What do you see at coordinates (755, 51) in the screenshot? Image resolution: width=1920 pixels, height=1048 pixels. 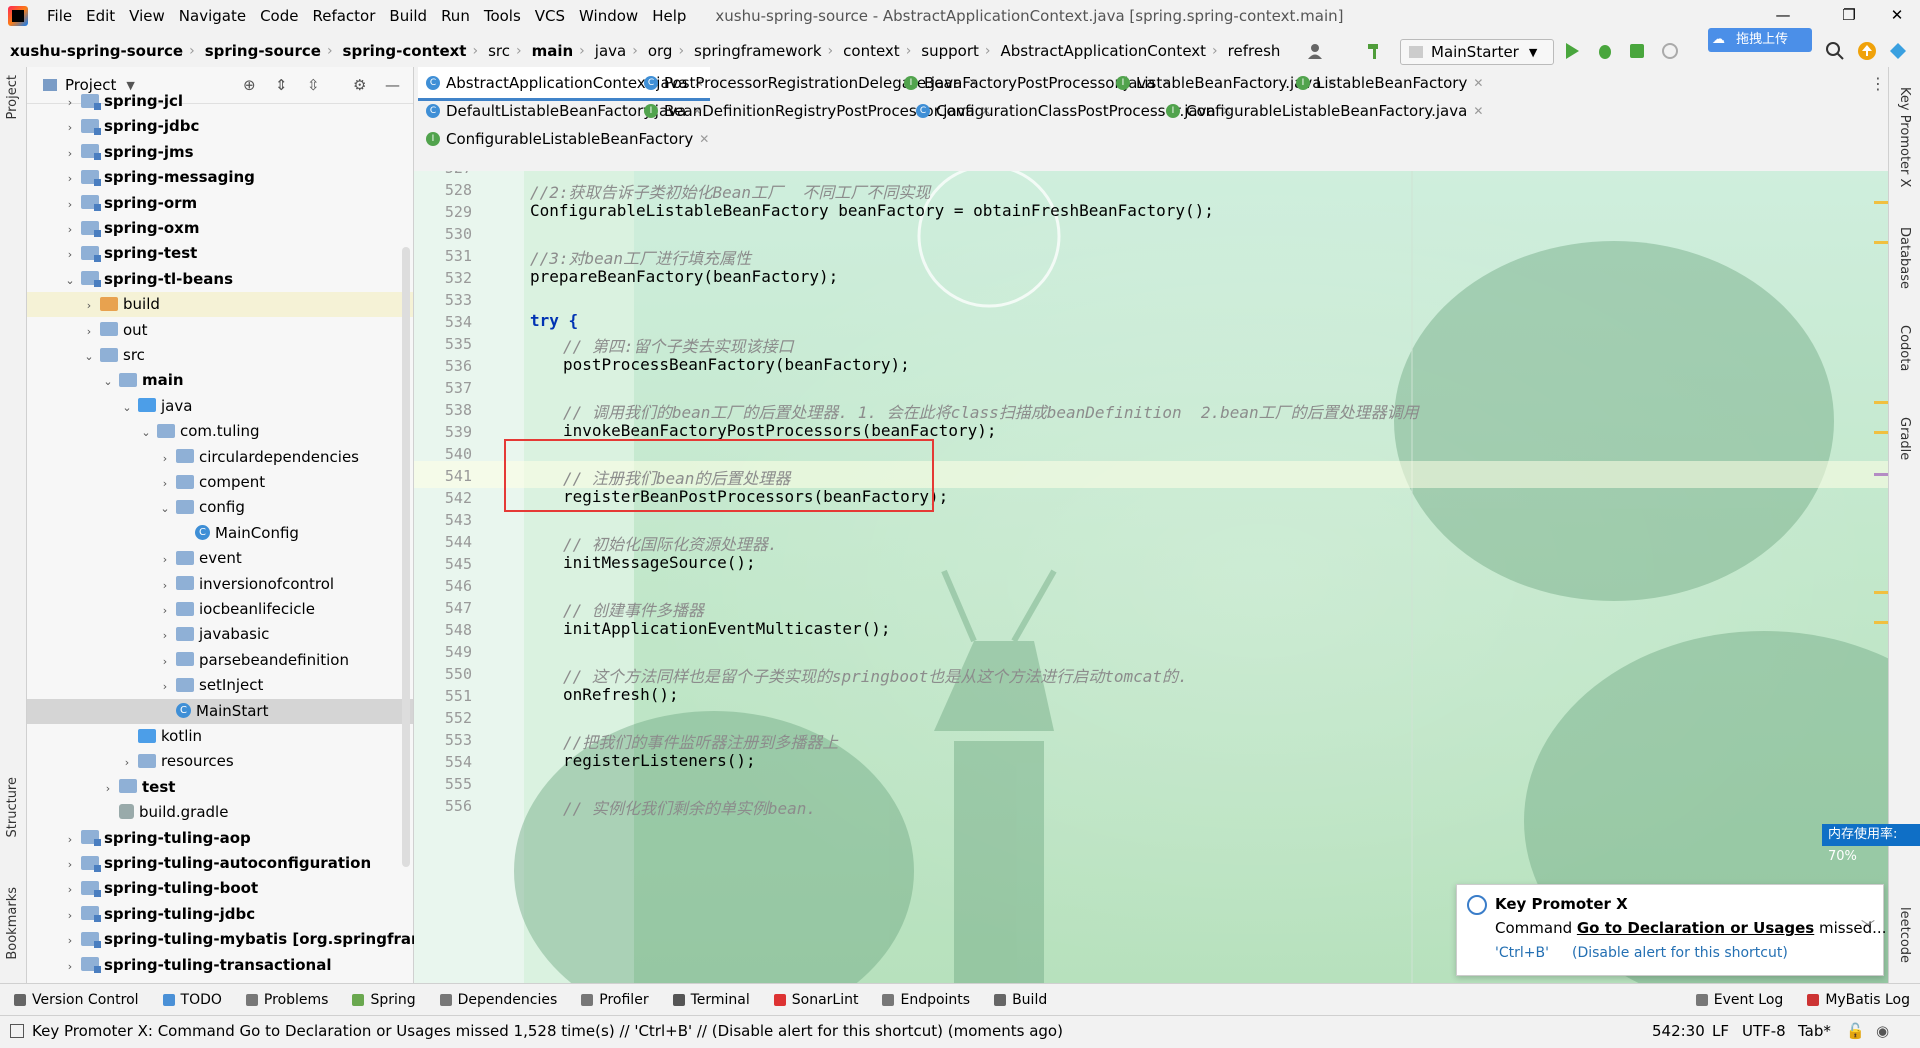 I see `breadcrumb-item: springframework` at bounding box center [755, 51].